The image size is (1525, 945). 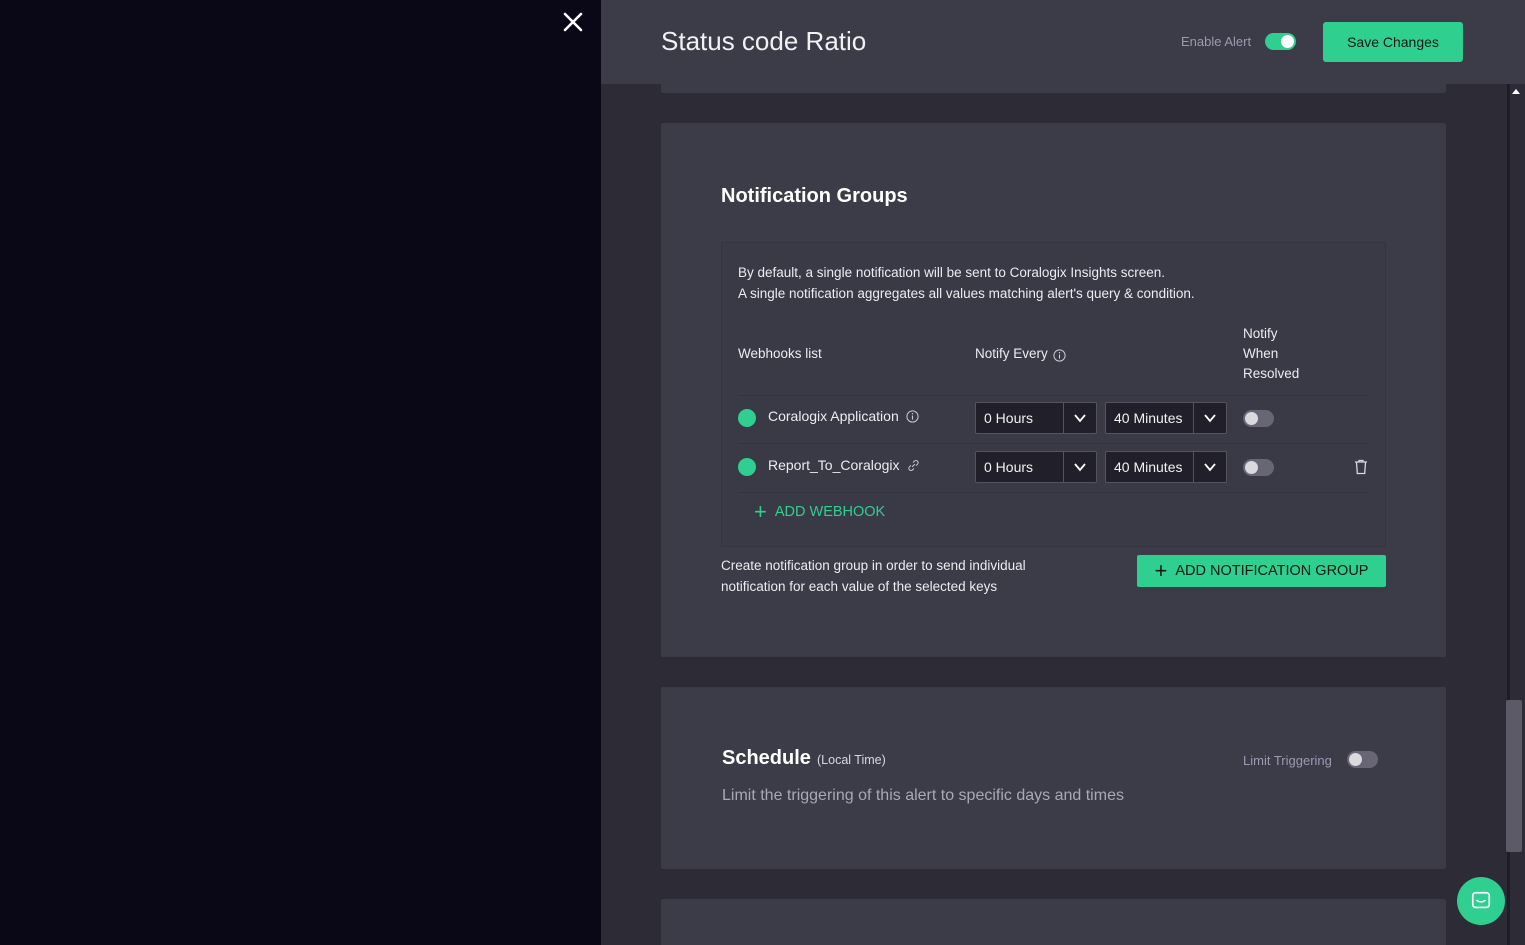 I want to click on chat-button, so click(x=1481, y=901).